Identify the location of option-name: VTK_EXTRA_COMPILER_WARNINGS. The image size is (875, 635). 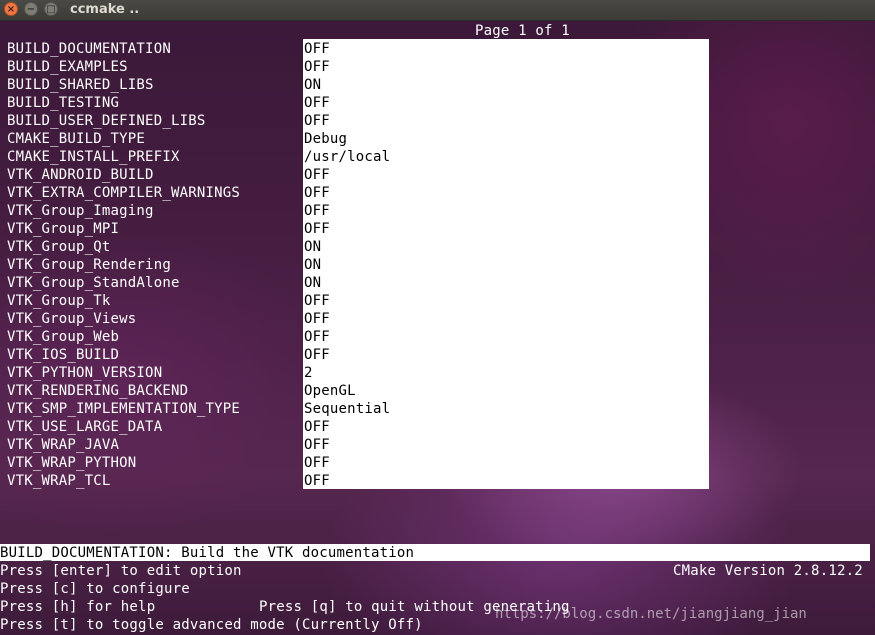
(123, 193).